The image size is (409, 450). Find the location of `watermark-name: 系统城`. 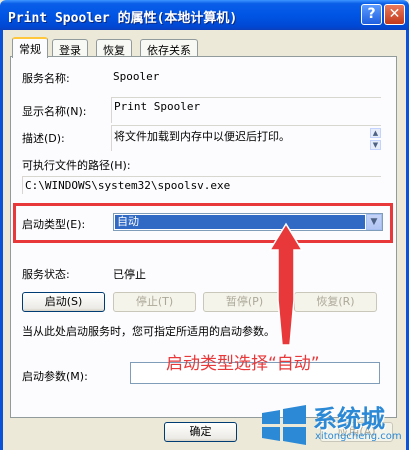

watermark-name: 系统城 is located at coordinates (349, 419).